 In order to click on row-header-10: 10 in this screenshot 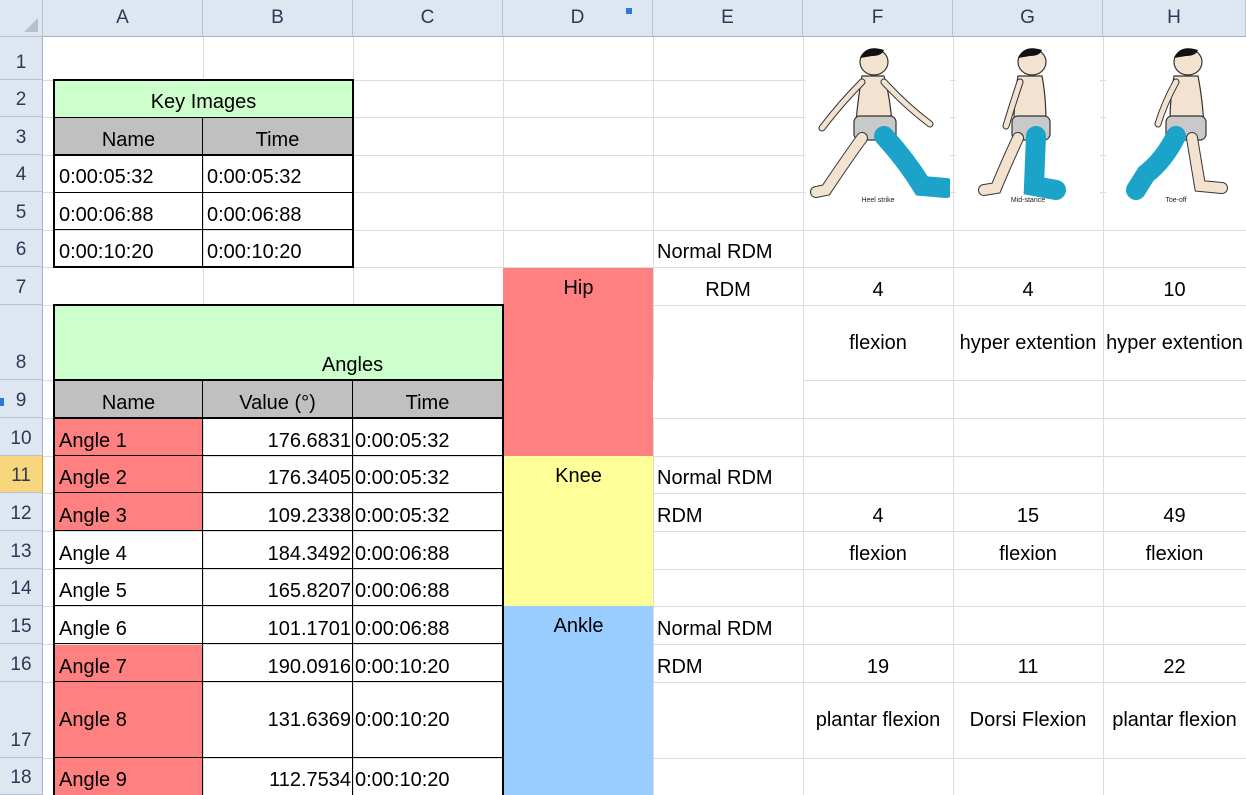, I will do `click(21, 437)`.